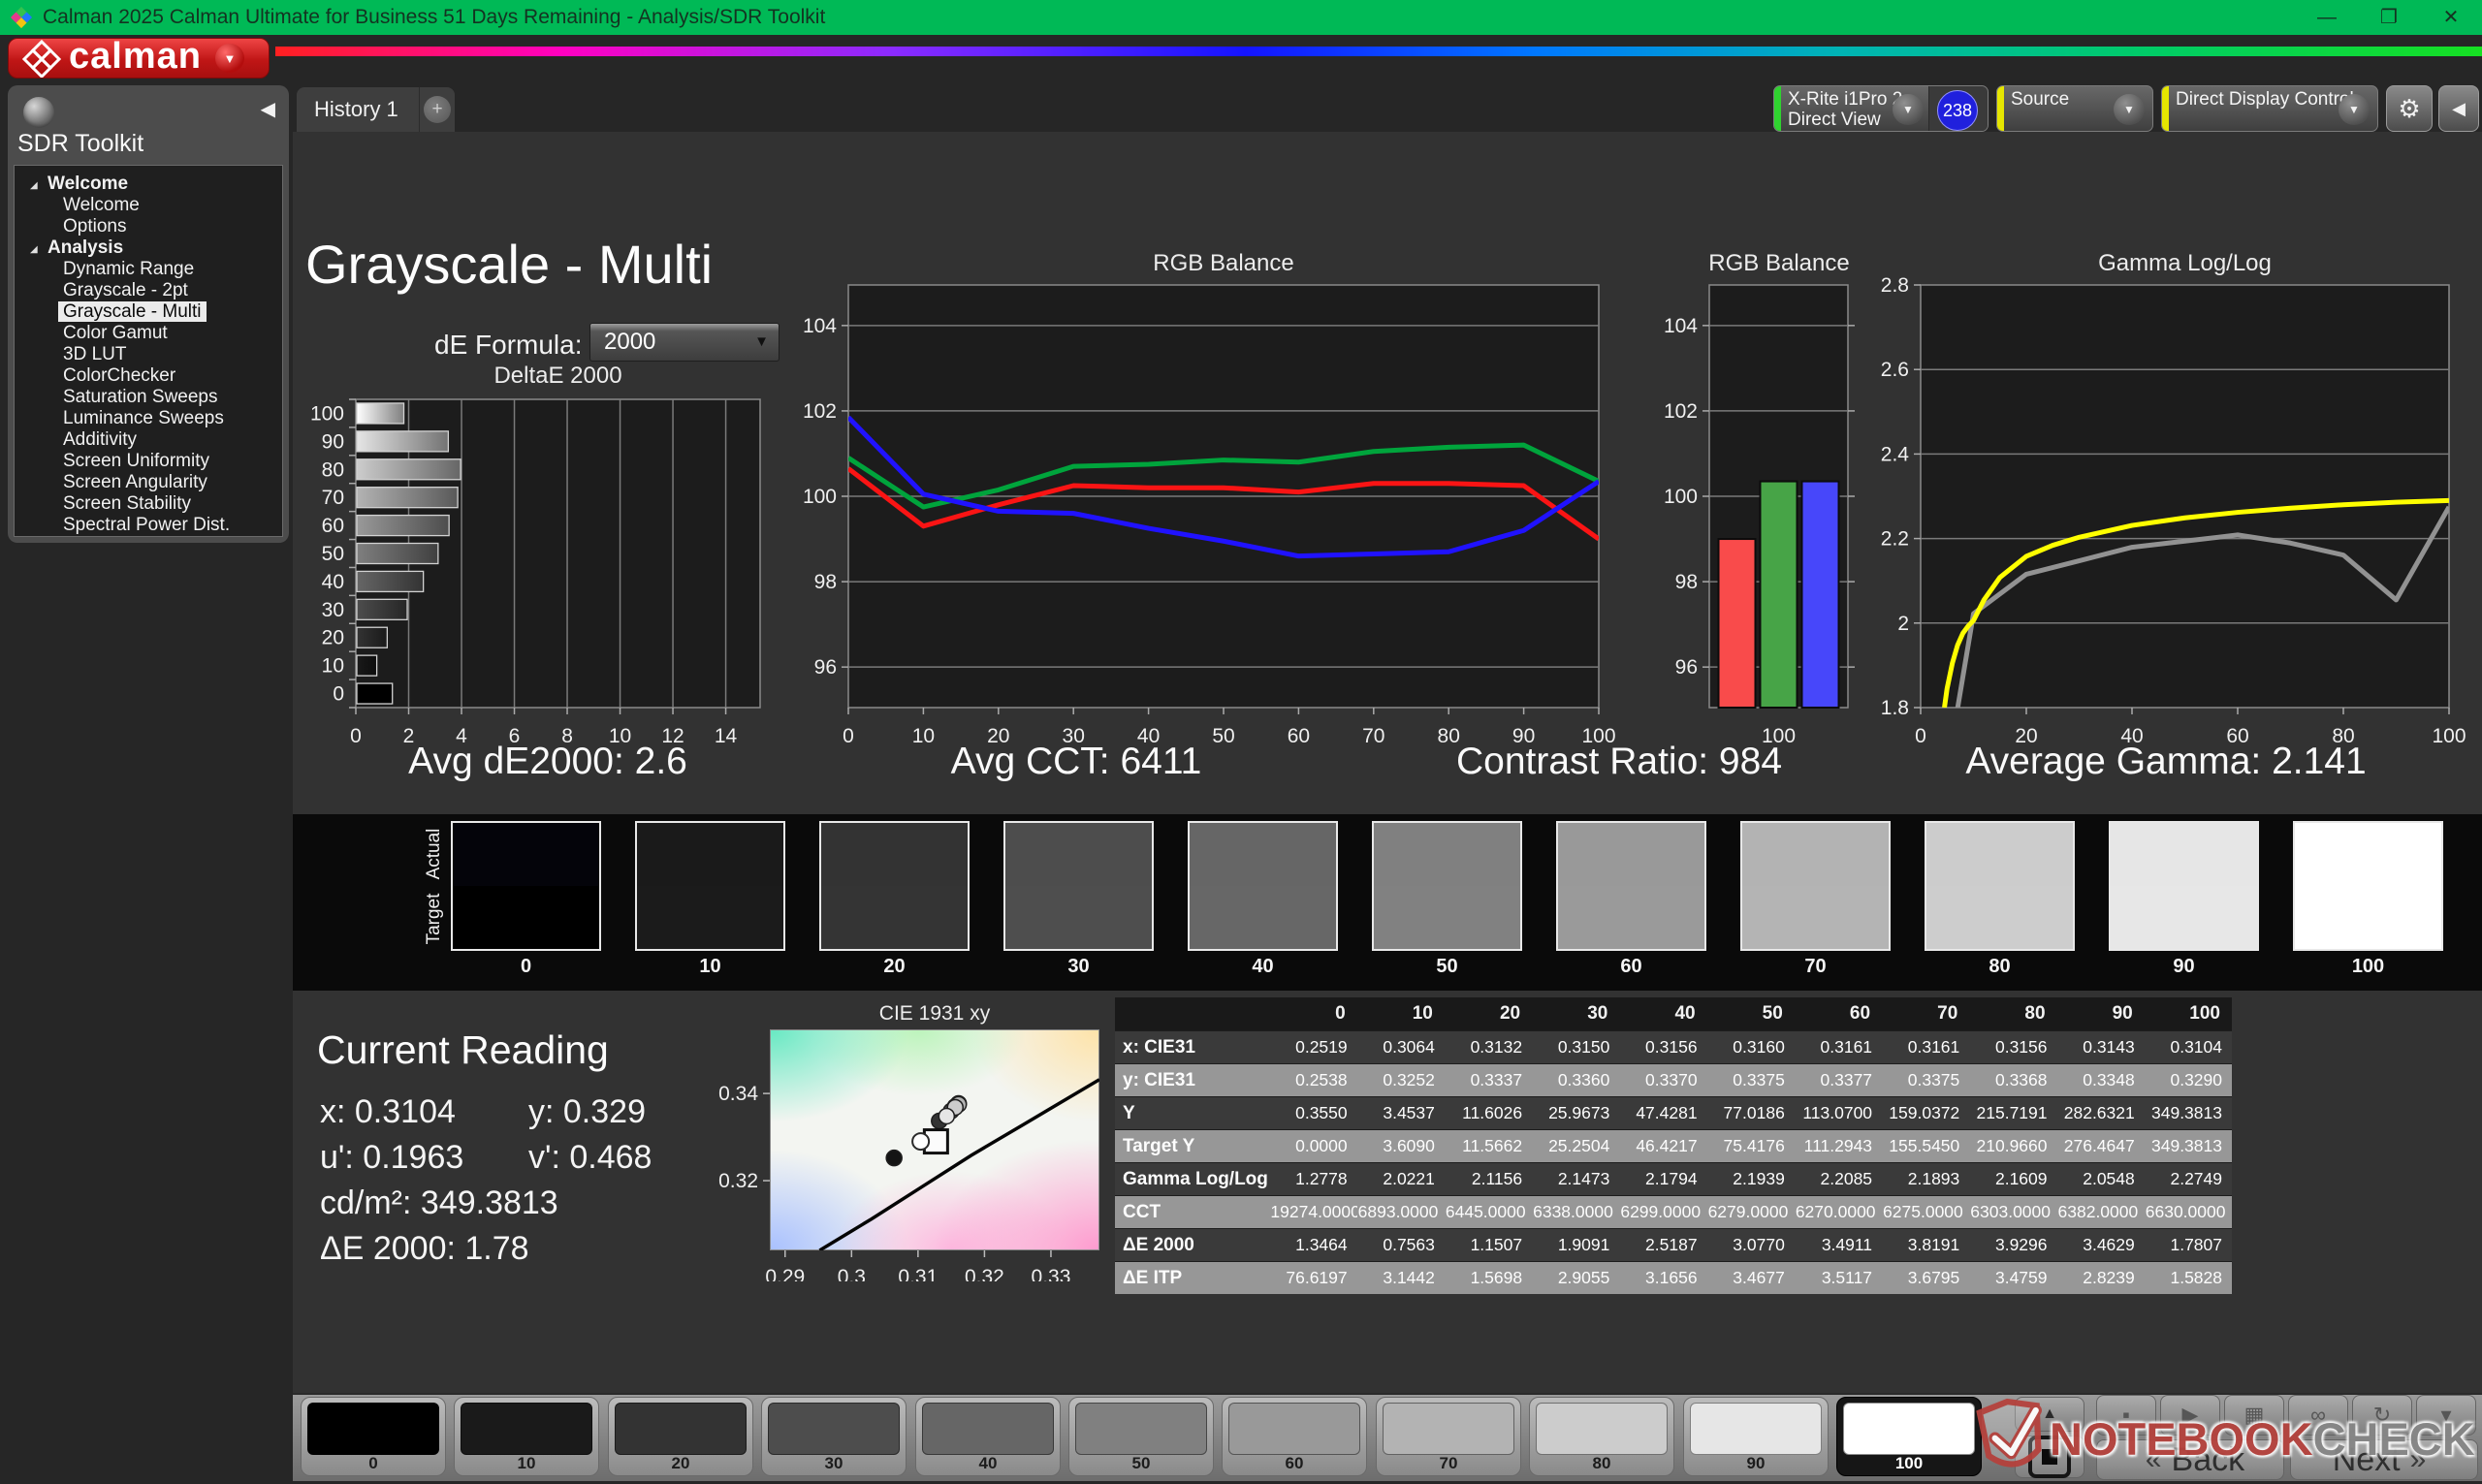 Image resolution: width=2482 pixels, height=1484 pixels. Describe the element at coordinates (1926, 1277) in the screenshot. I see `table-cell: 3.6795` at that location.